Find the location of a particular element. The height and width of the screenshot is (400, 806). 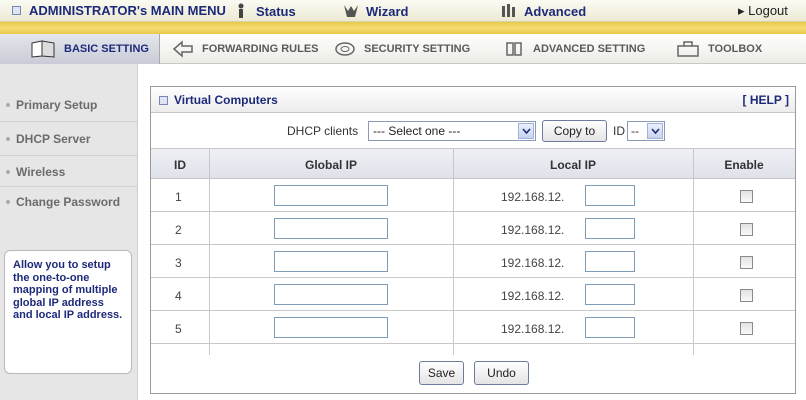

wizard-menu-label: Wizard is located at coordinates (387, 11).